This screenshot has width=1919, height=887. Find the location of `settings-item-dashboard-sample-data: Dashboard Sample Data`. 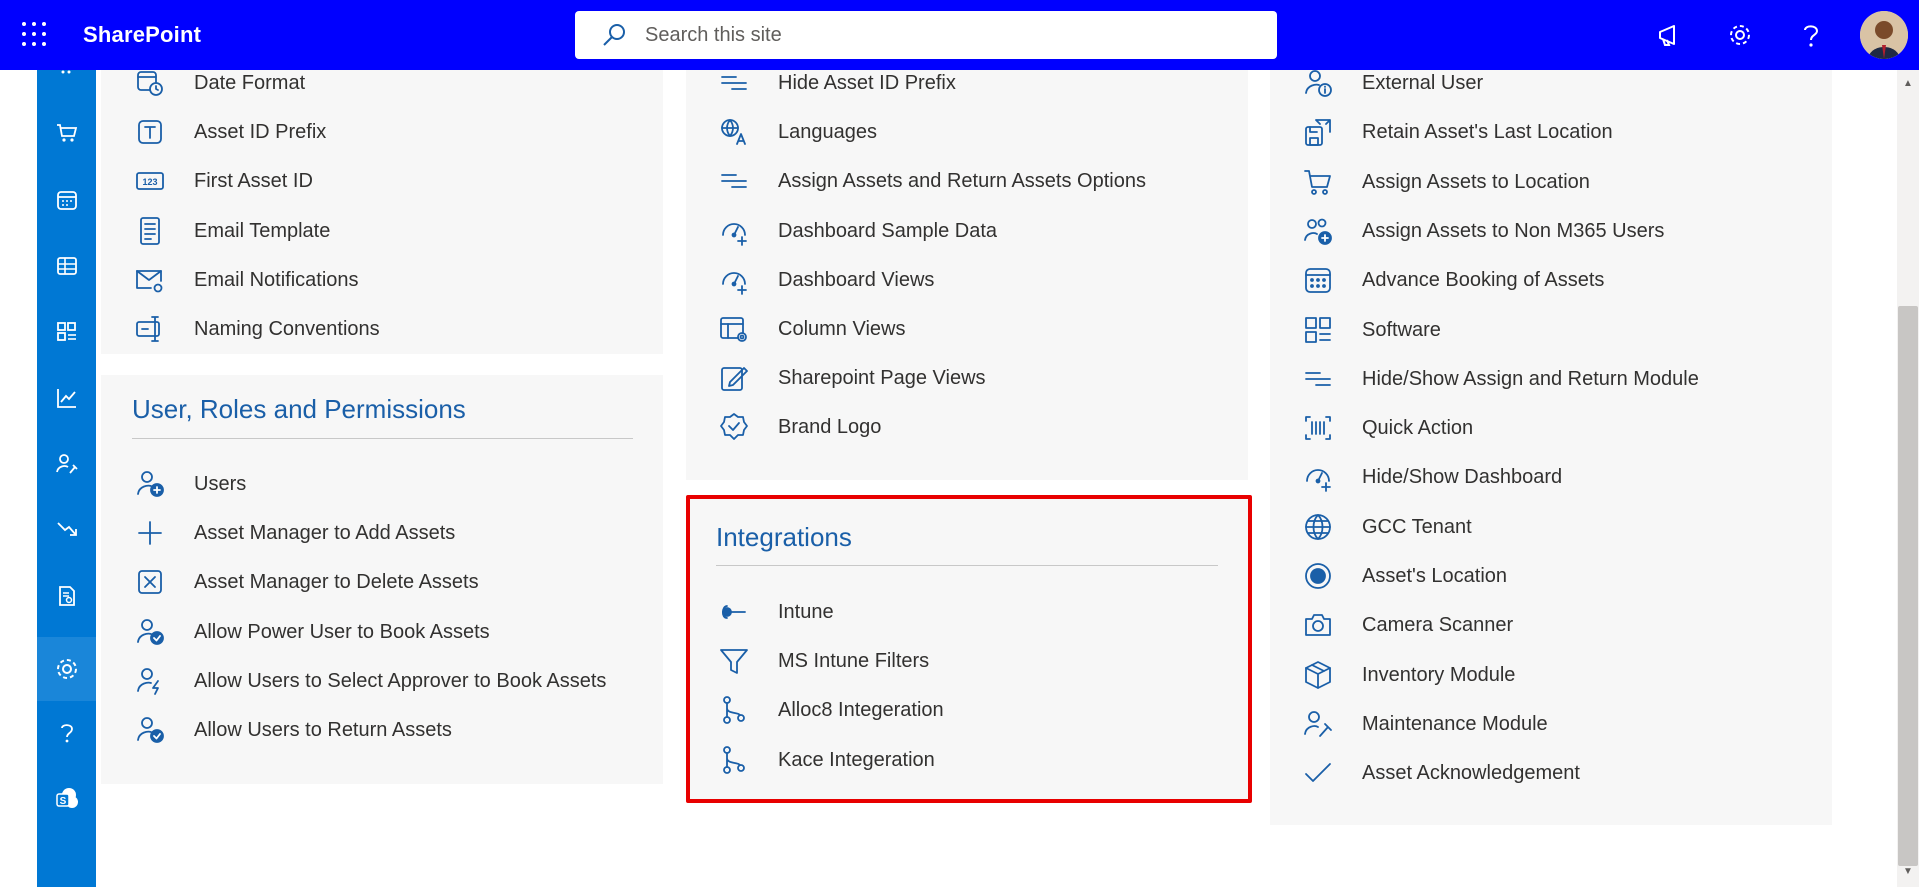

settings-item-dashboard-sample-data: Dashboard Sample Data is located at coordinates (856, 231).